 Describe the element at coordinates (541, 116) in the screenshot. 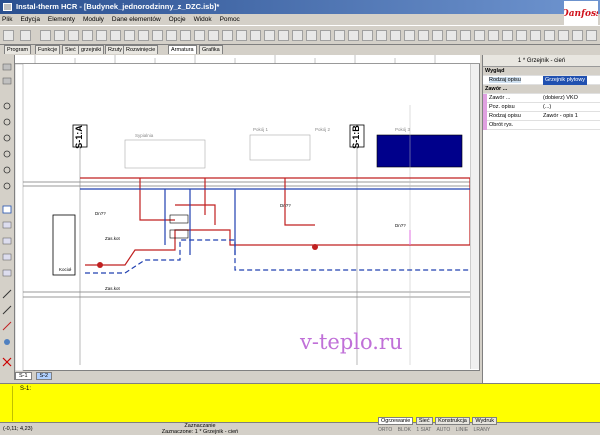

I see `property-row: Rodzaj opisu Zawór - opis 1` at that location.